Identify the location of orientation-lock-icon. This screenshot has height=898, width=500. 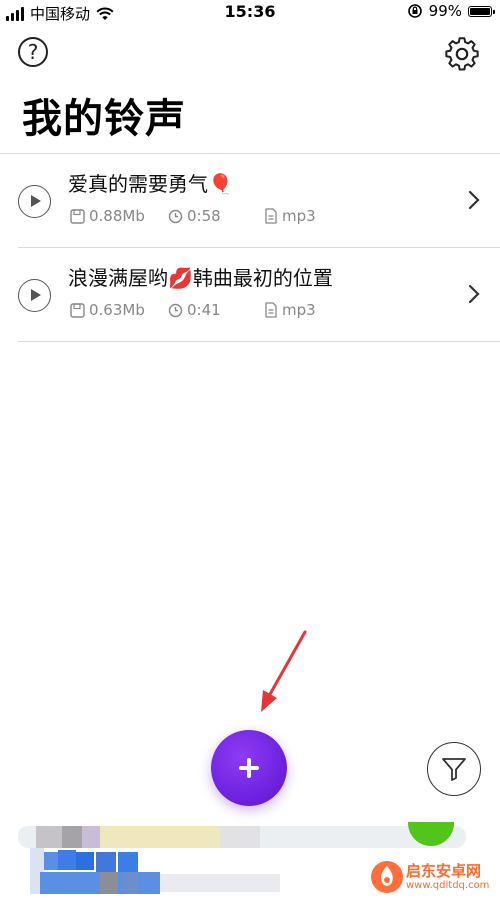
(414, 11).